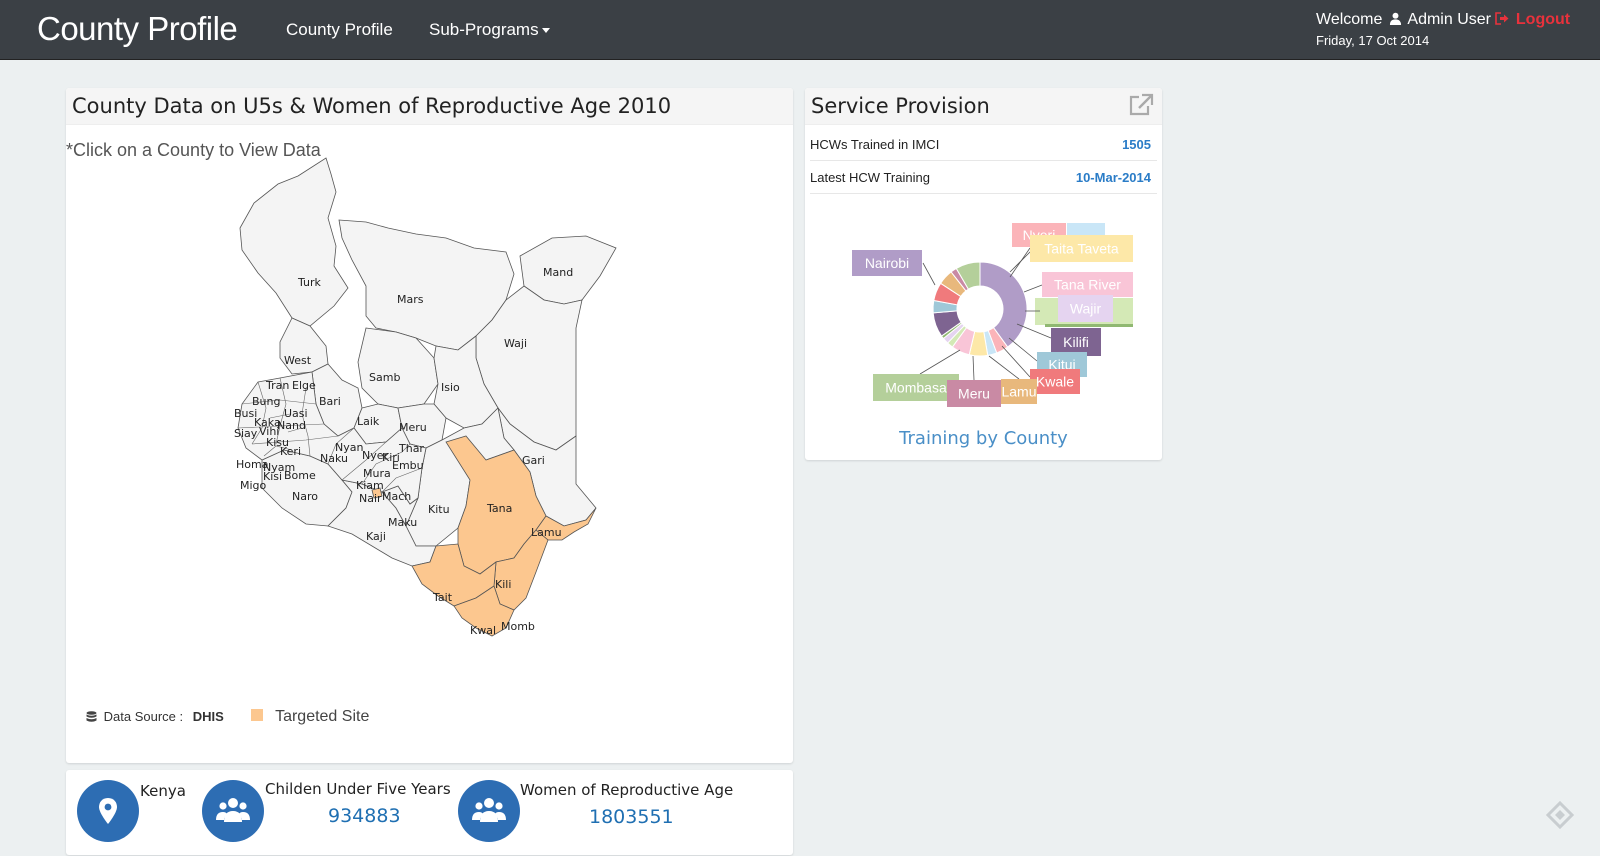  I want to click on county-label-samb: Samb, so click(384, 377).